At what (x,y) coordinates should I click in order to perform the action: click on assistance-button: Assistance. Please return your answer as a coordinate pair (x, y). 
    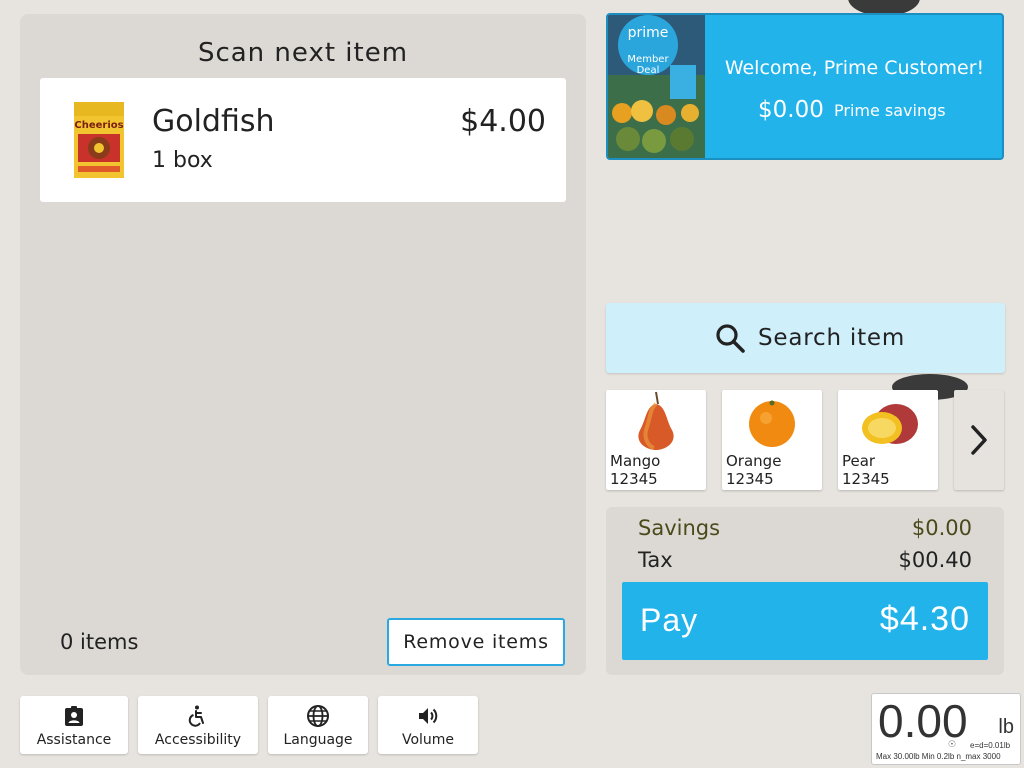
    Looking at the image, I should click on (74, 725).